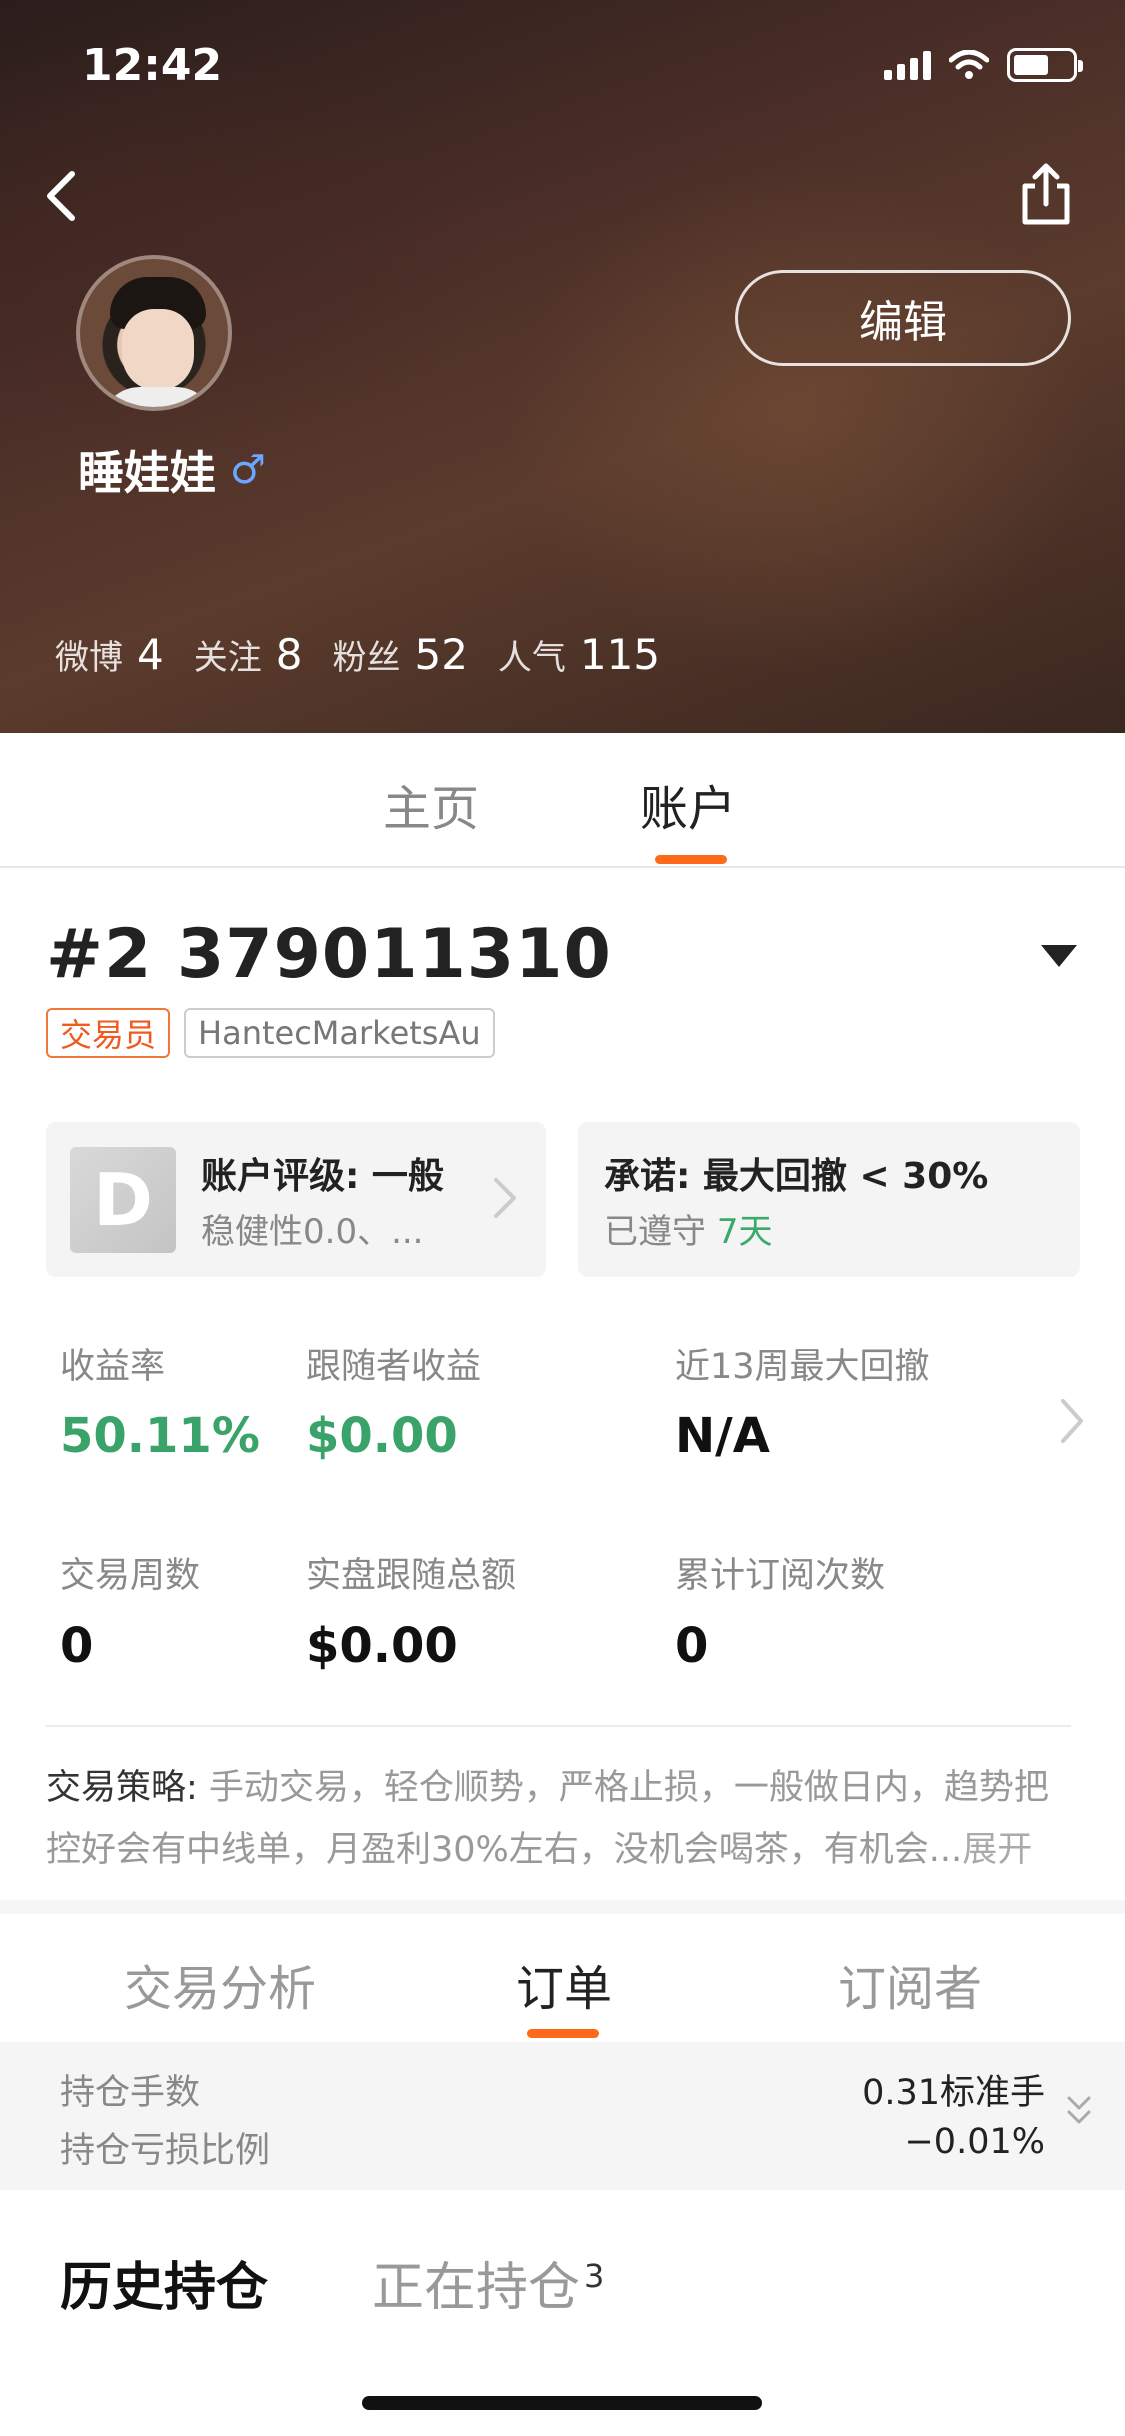 Image resolution: width=1125 pixels, height=2436 pixels. Describe the element at coordinates (109, 654) in the screenshot. I see `stat-weibo: 微博 4` at that location.